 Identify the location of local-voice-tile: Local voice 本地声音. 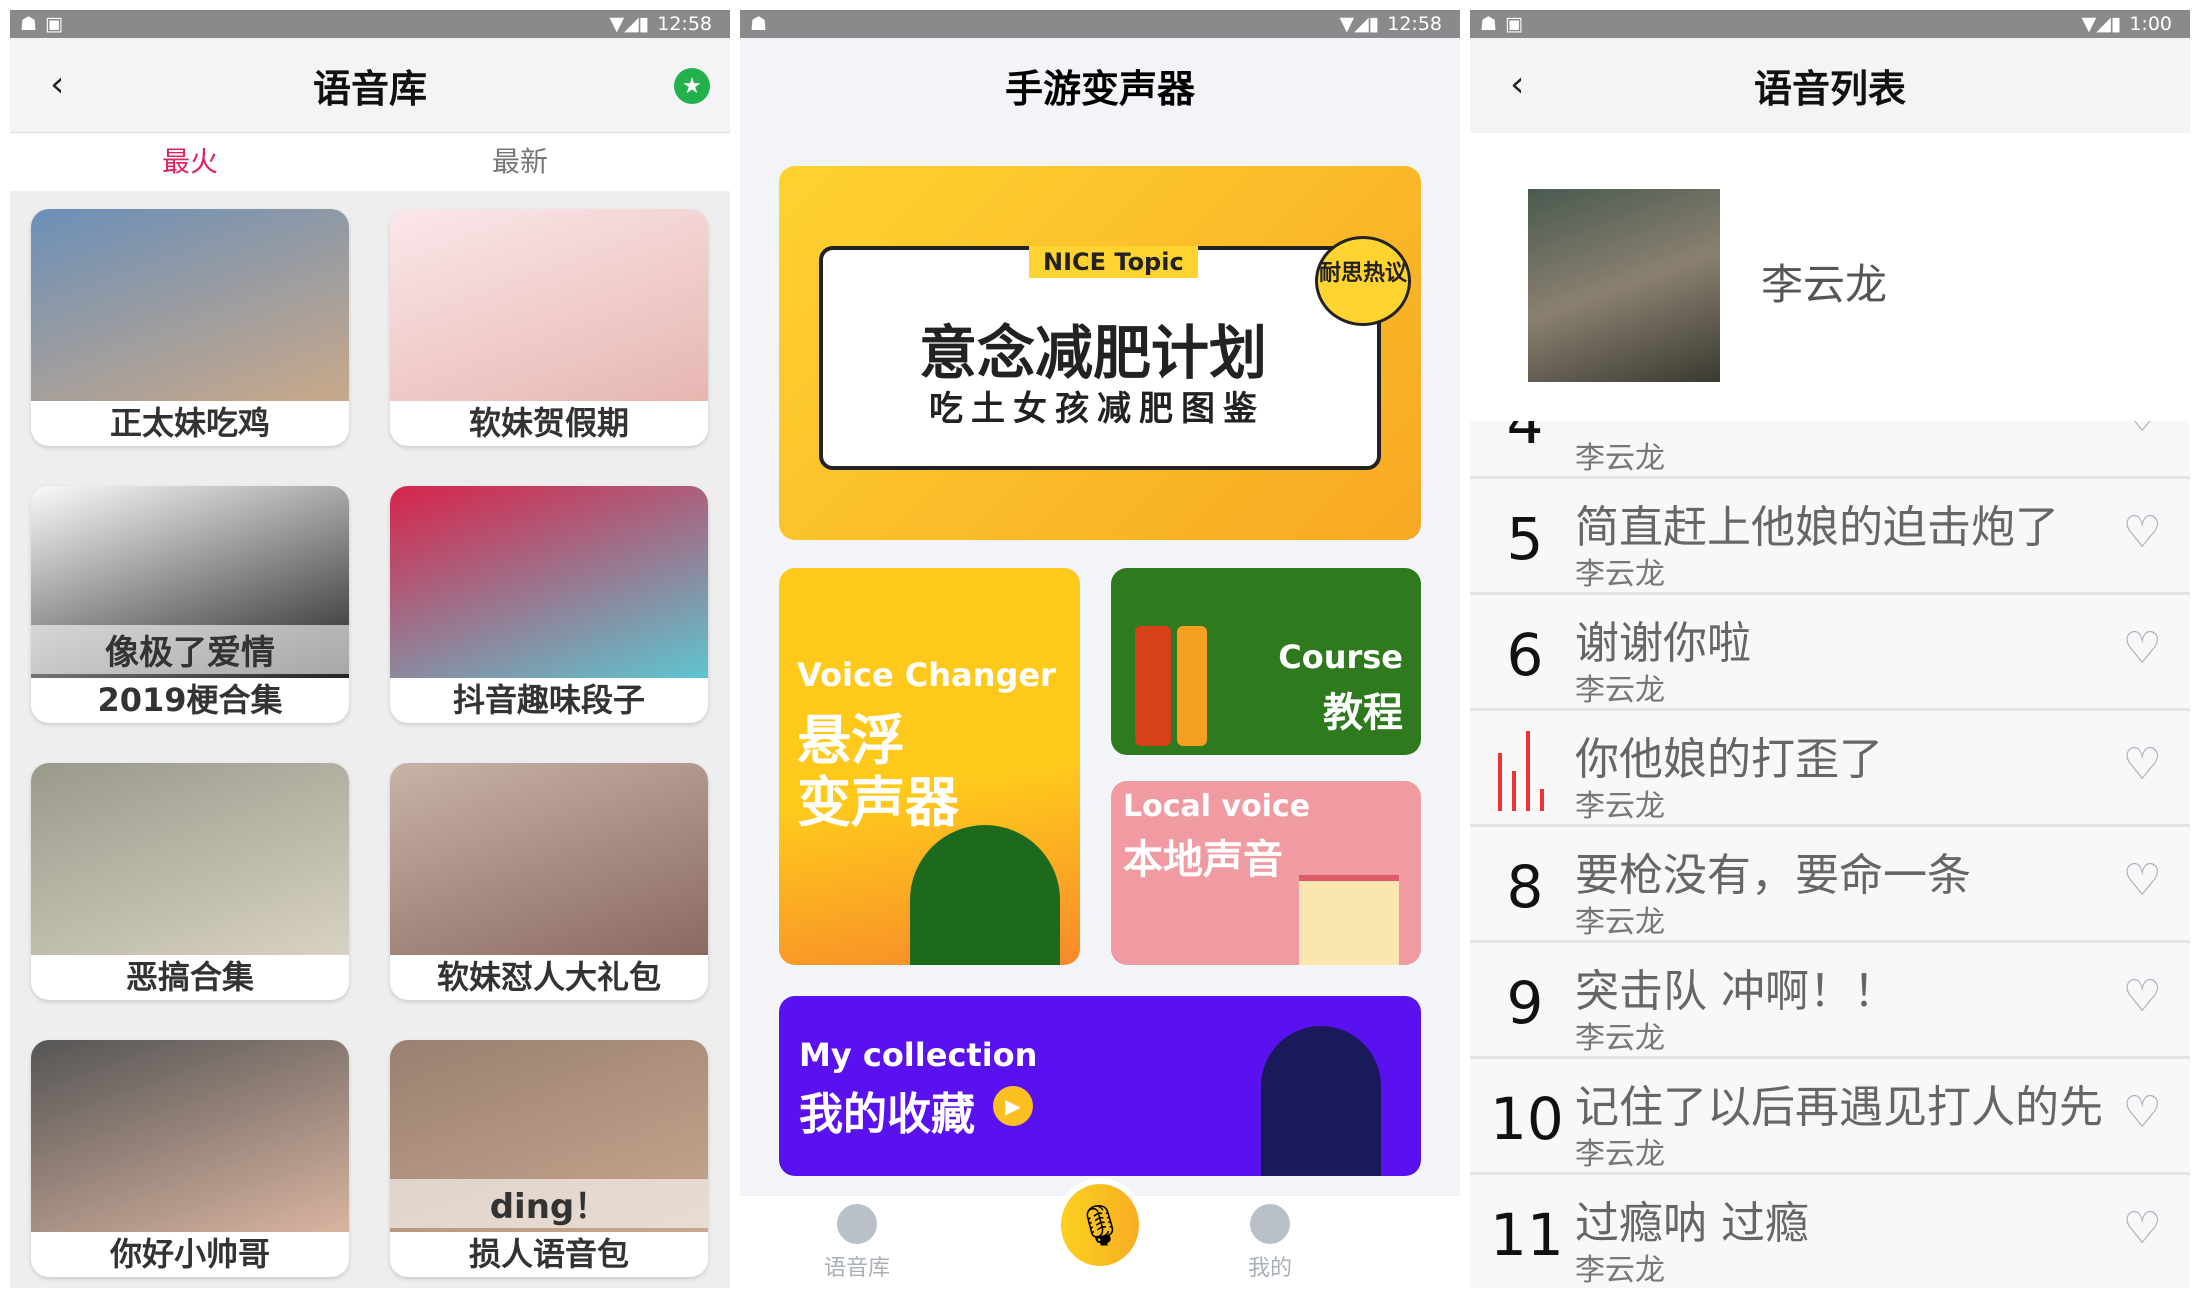
(1266, 873).